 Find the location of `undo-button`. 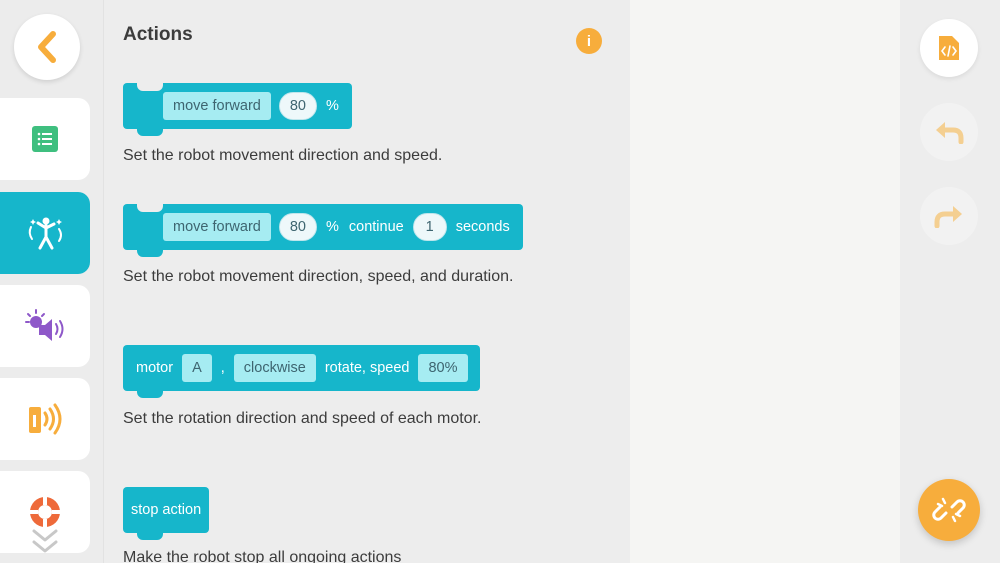

undo-button is located at coordinates (949, 132).